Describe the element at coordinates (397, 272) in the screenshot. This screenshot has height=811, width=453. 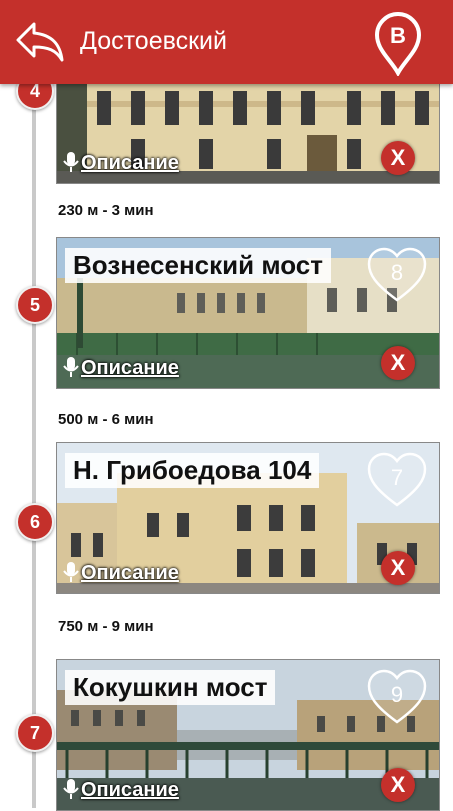
I see `favorite-count: 8` at that location.